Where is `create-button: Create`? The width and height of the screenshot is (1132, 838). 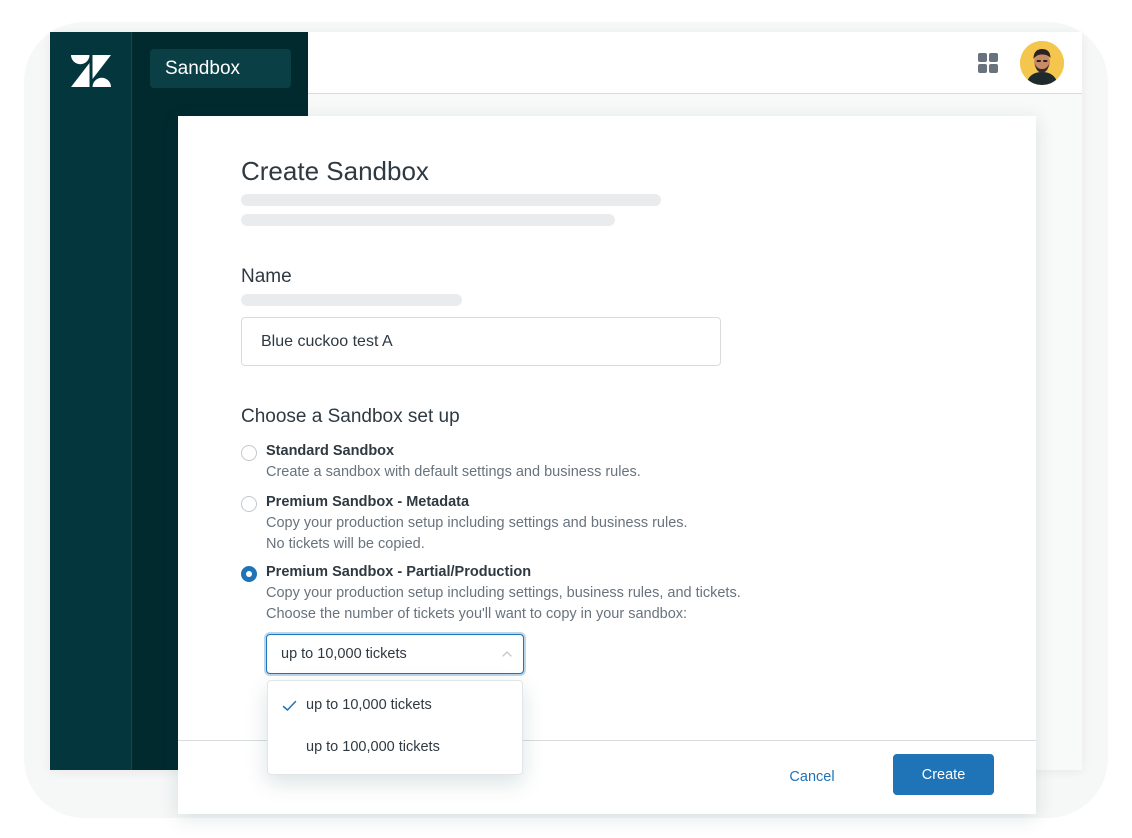
create-button: Create is located at coordinates (943, 774).